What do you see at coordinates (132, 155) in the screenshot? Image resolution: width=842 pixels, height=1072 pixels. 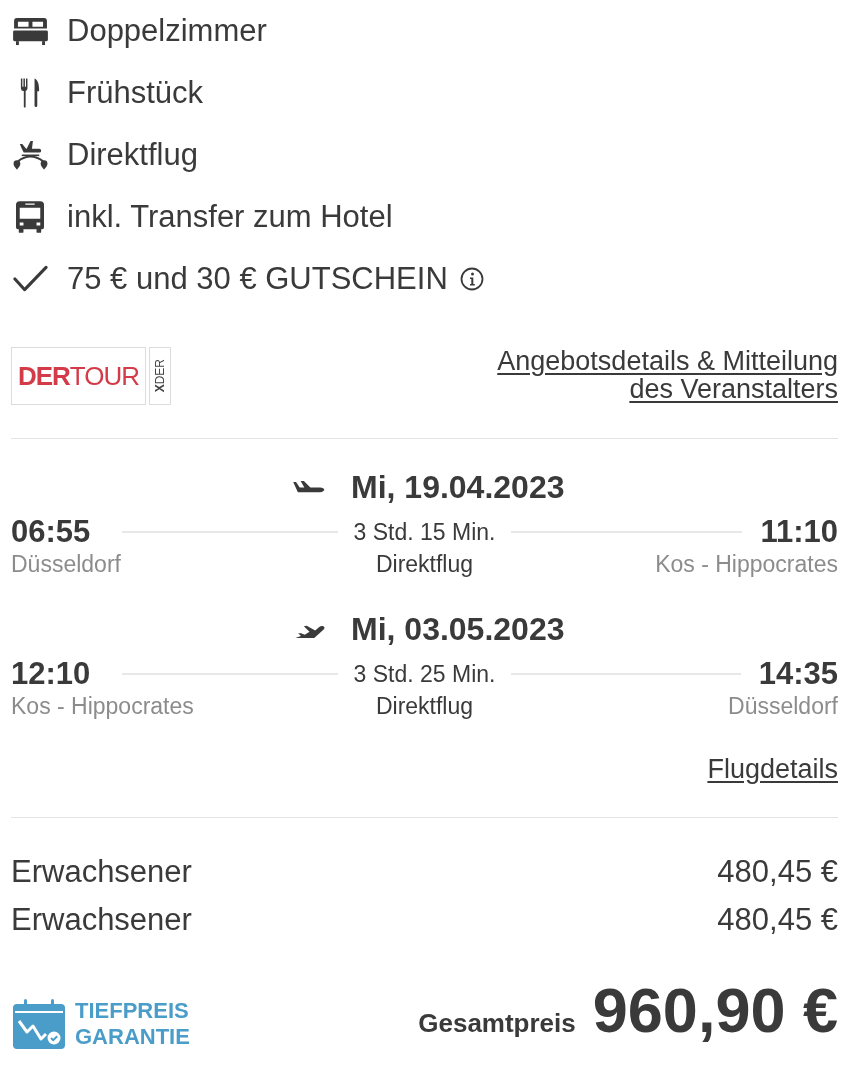 I see `feature-text: Direktflug` at bounding box center [132, 155].